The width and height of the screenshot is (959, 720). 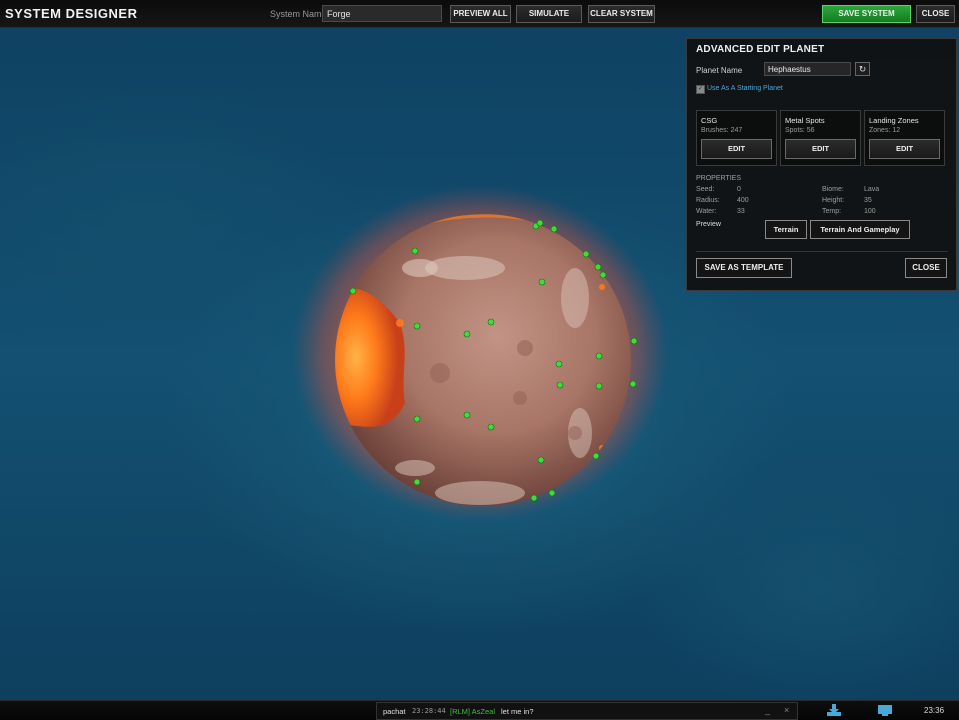 I want to click on system-name-label: System Name:, so click(x=300, y=14).